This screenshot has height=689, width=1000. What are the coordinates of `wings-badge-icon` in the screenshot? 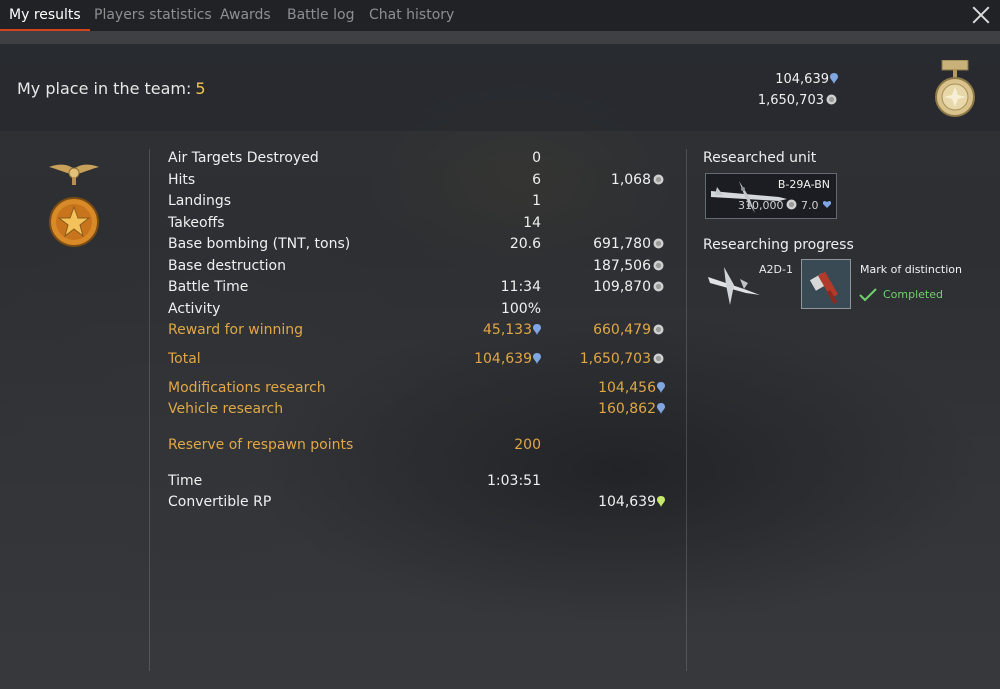 It's located at (74, 174).